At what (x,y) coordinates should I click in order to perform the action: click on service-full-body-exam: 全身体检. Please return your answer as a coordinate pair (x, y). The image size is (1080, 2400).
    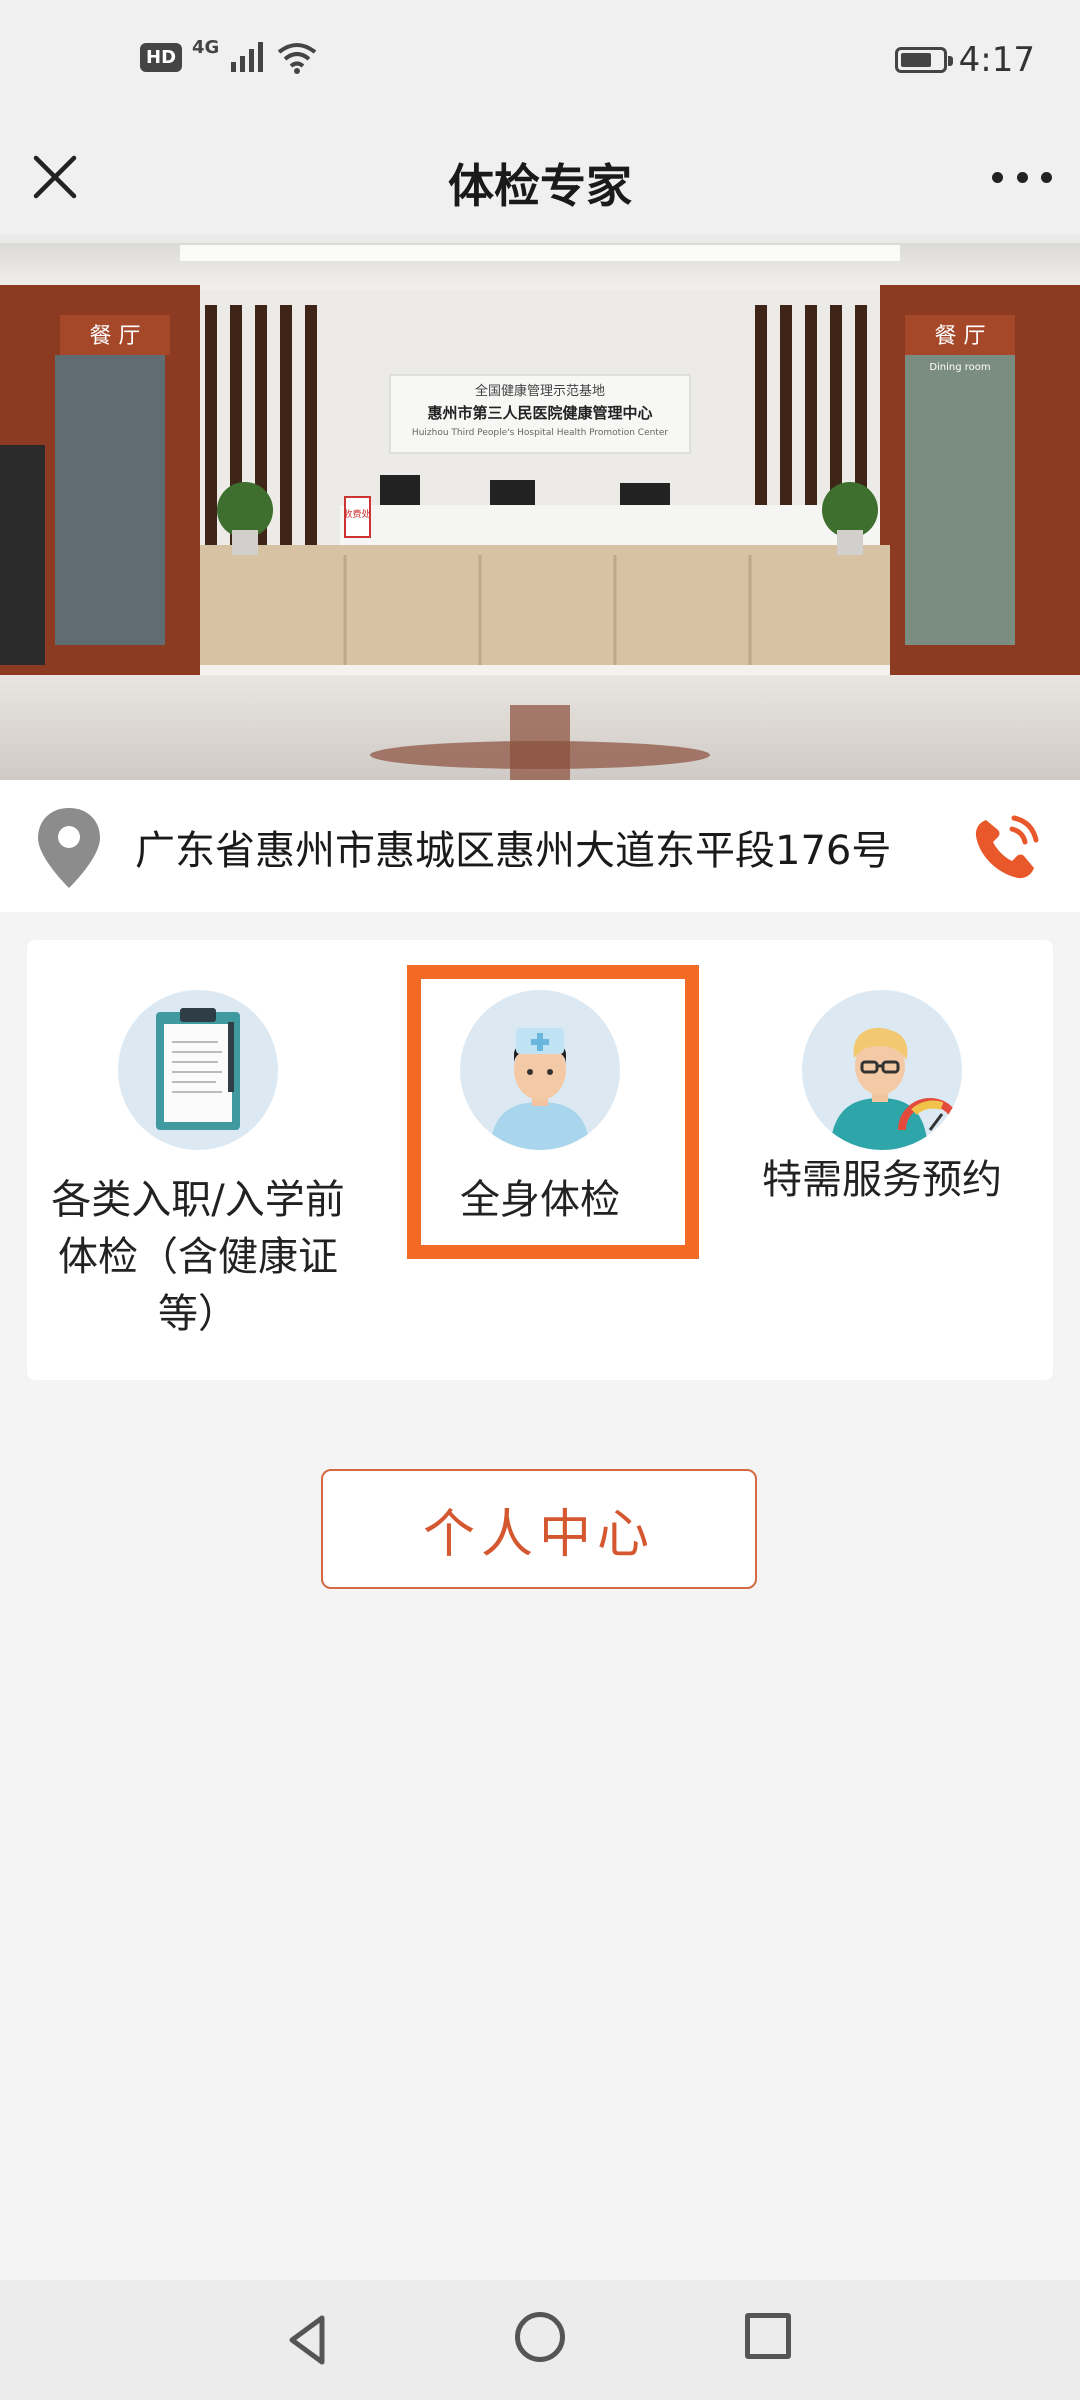
    Looking at the image, I should click on (540, 1109).